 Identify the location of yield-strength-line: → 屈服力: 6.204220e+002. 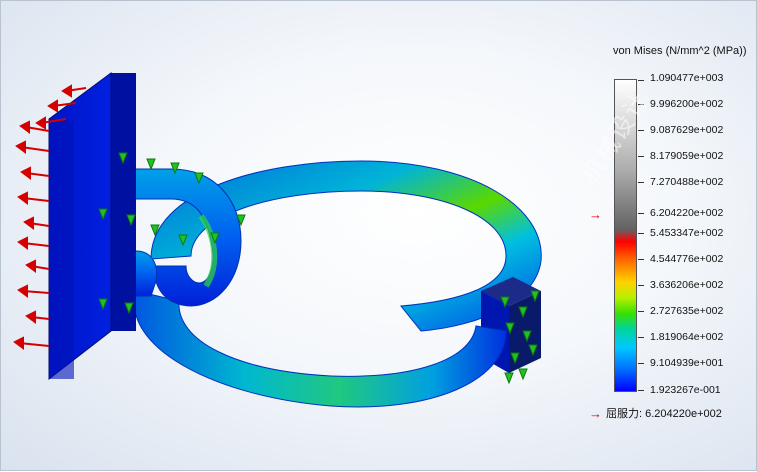
(655, 413).